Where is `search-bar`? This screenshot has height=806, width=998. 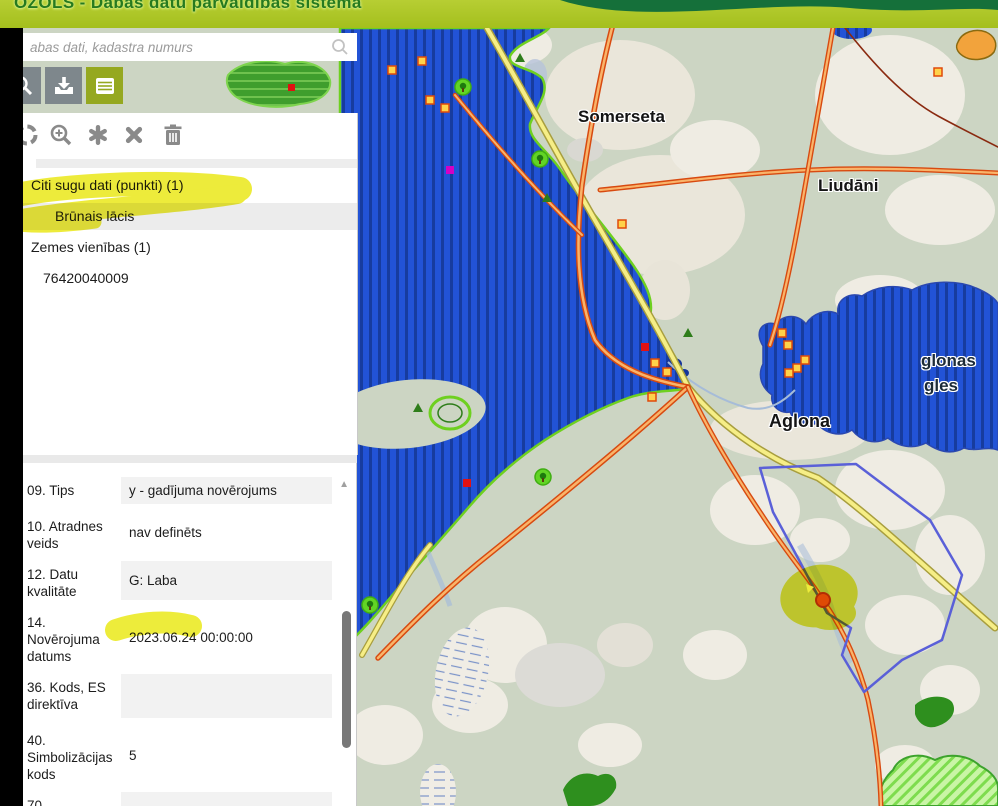 search-bar is located at coordinates (190, 47).